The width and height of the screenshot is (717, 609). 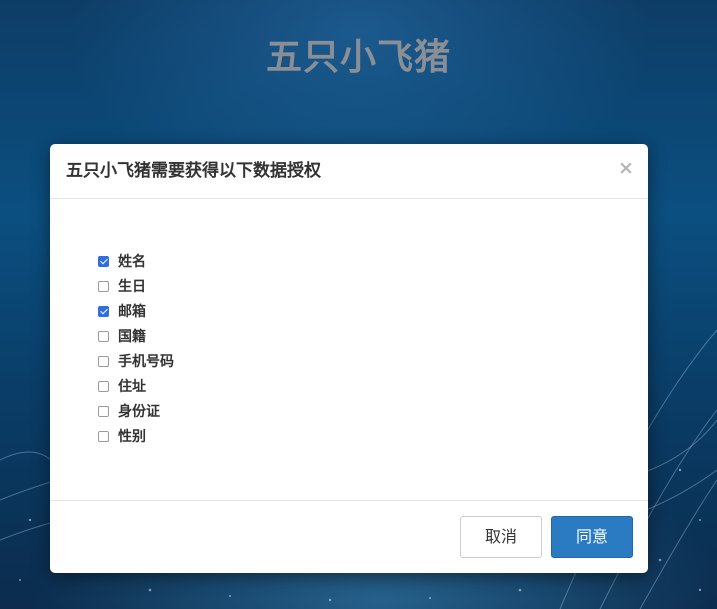 I want to click on name-checkbox, so click(x=103, y=261).